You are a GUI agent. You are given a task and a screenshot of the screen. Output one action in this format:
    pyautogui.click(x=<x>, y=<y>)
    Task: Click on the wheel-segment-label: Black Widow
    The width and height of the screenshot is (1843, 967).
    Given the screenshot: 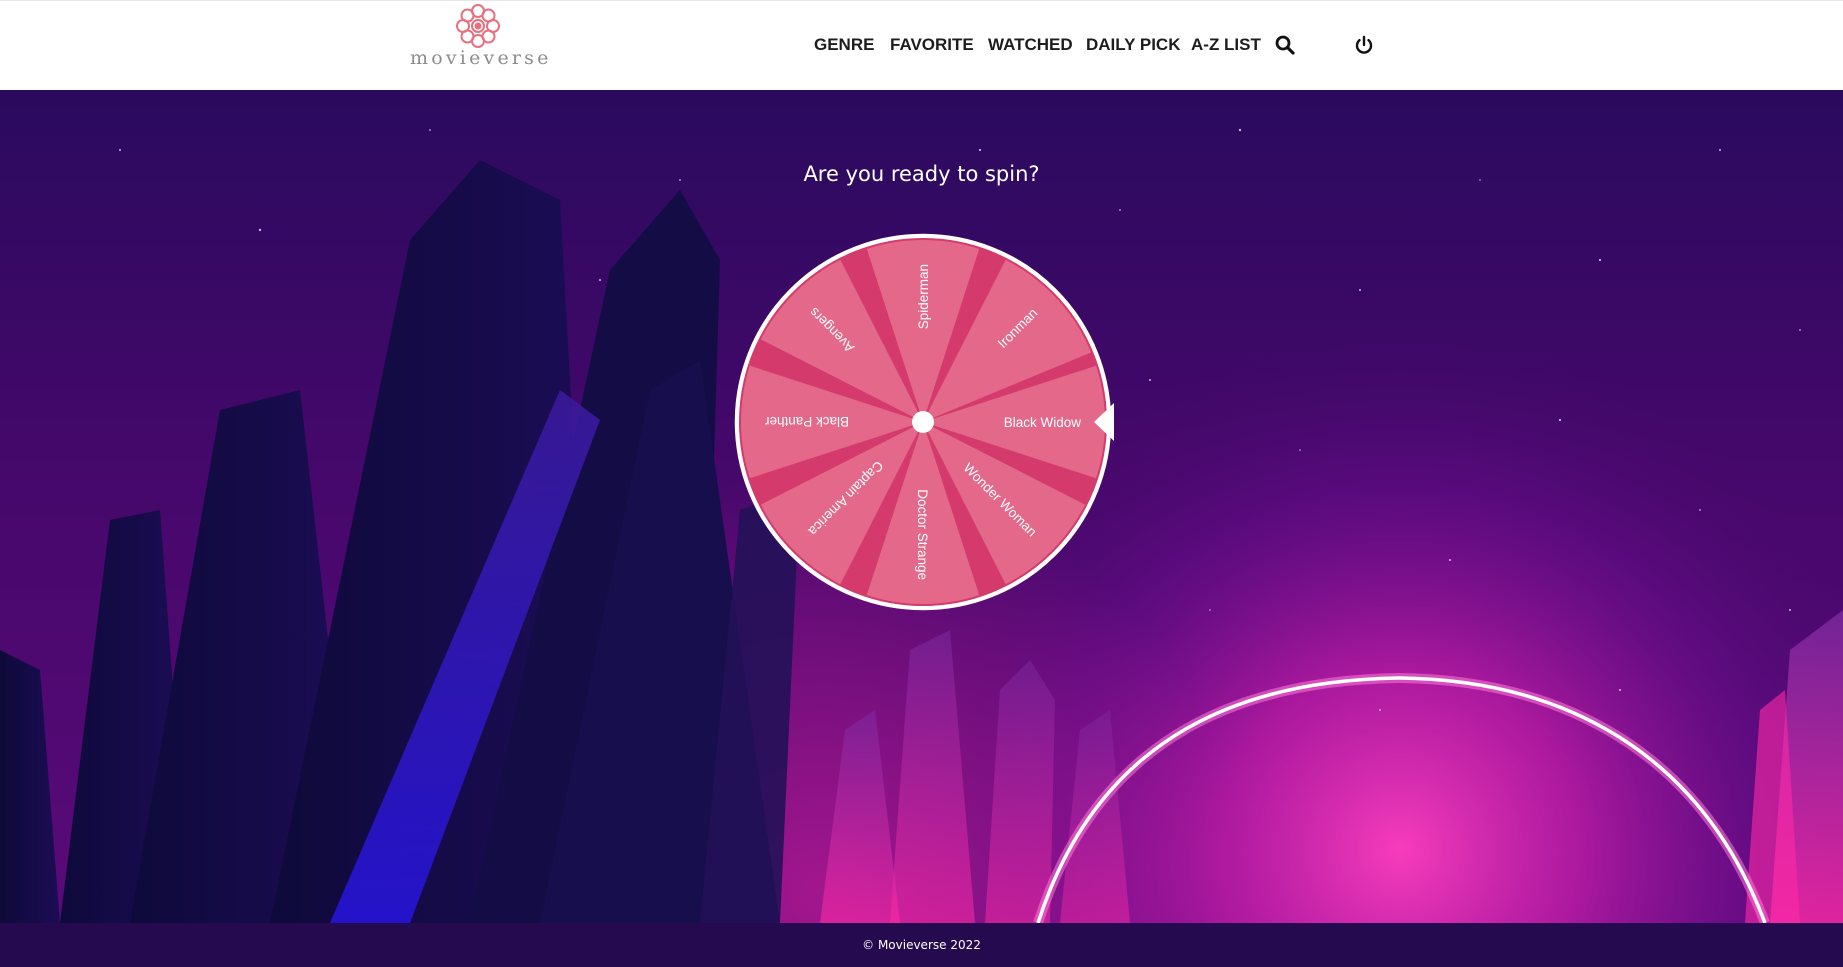 What is the action you would take?
    pyautogui.click(x=1043, y=422)
    